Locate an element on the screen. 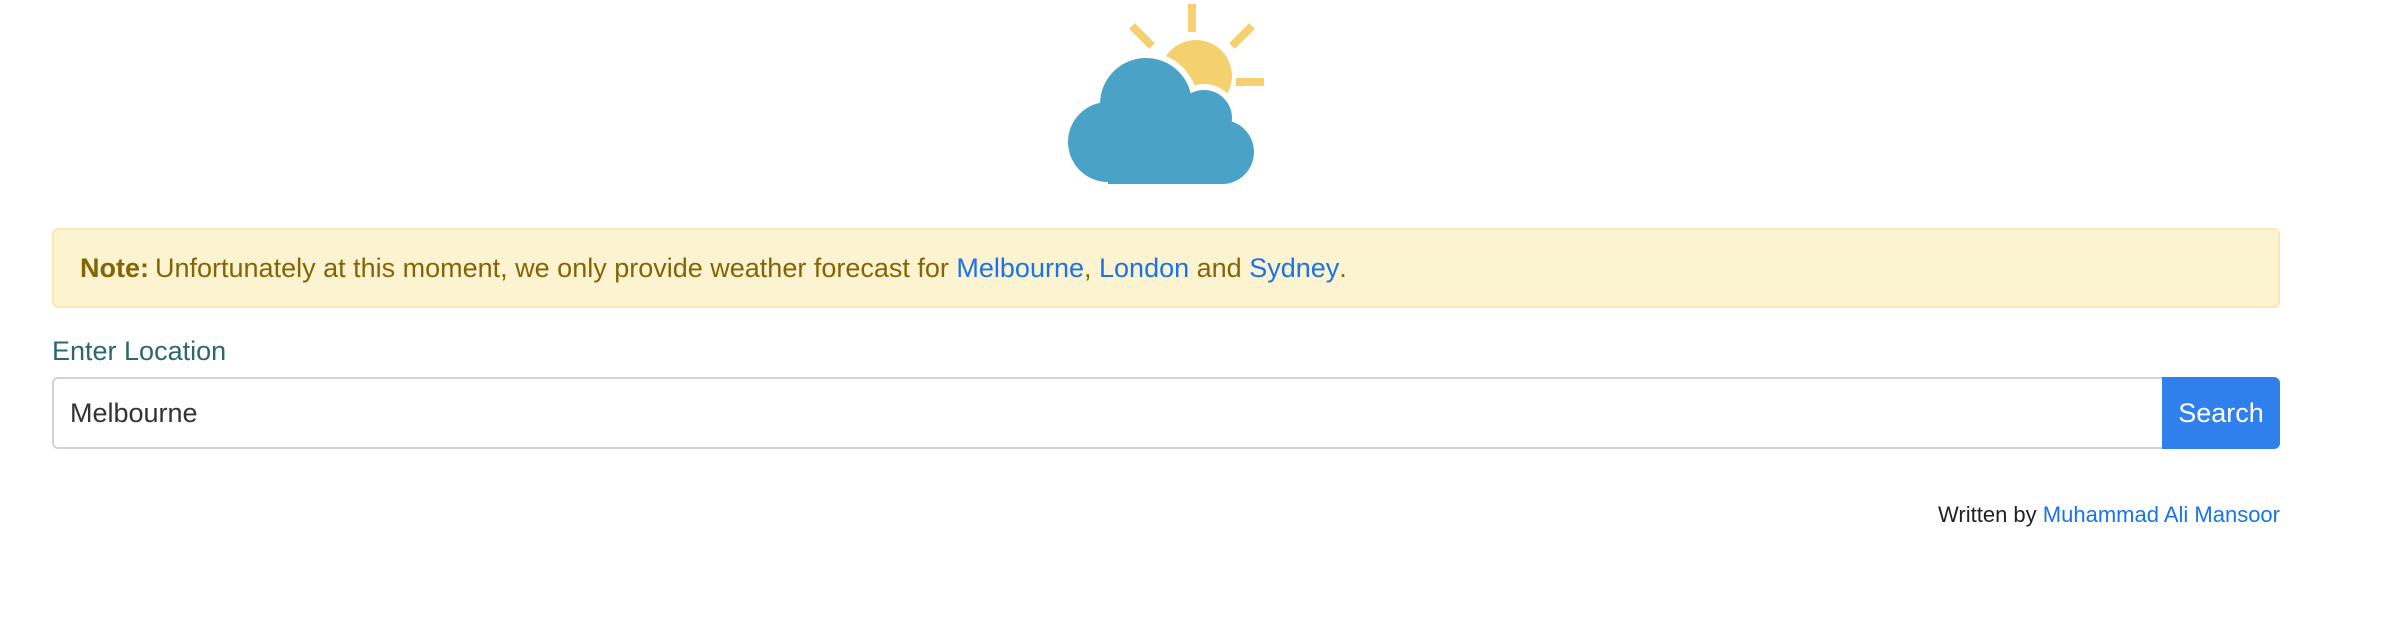 The width and height of the screenshot is (2402, 620). author-link: Muhammad Ali Mansoor is located at coordinates (2161, 514).